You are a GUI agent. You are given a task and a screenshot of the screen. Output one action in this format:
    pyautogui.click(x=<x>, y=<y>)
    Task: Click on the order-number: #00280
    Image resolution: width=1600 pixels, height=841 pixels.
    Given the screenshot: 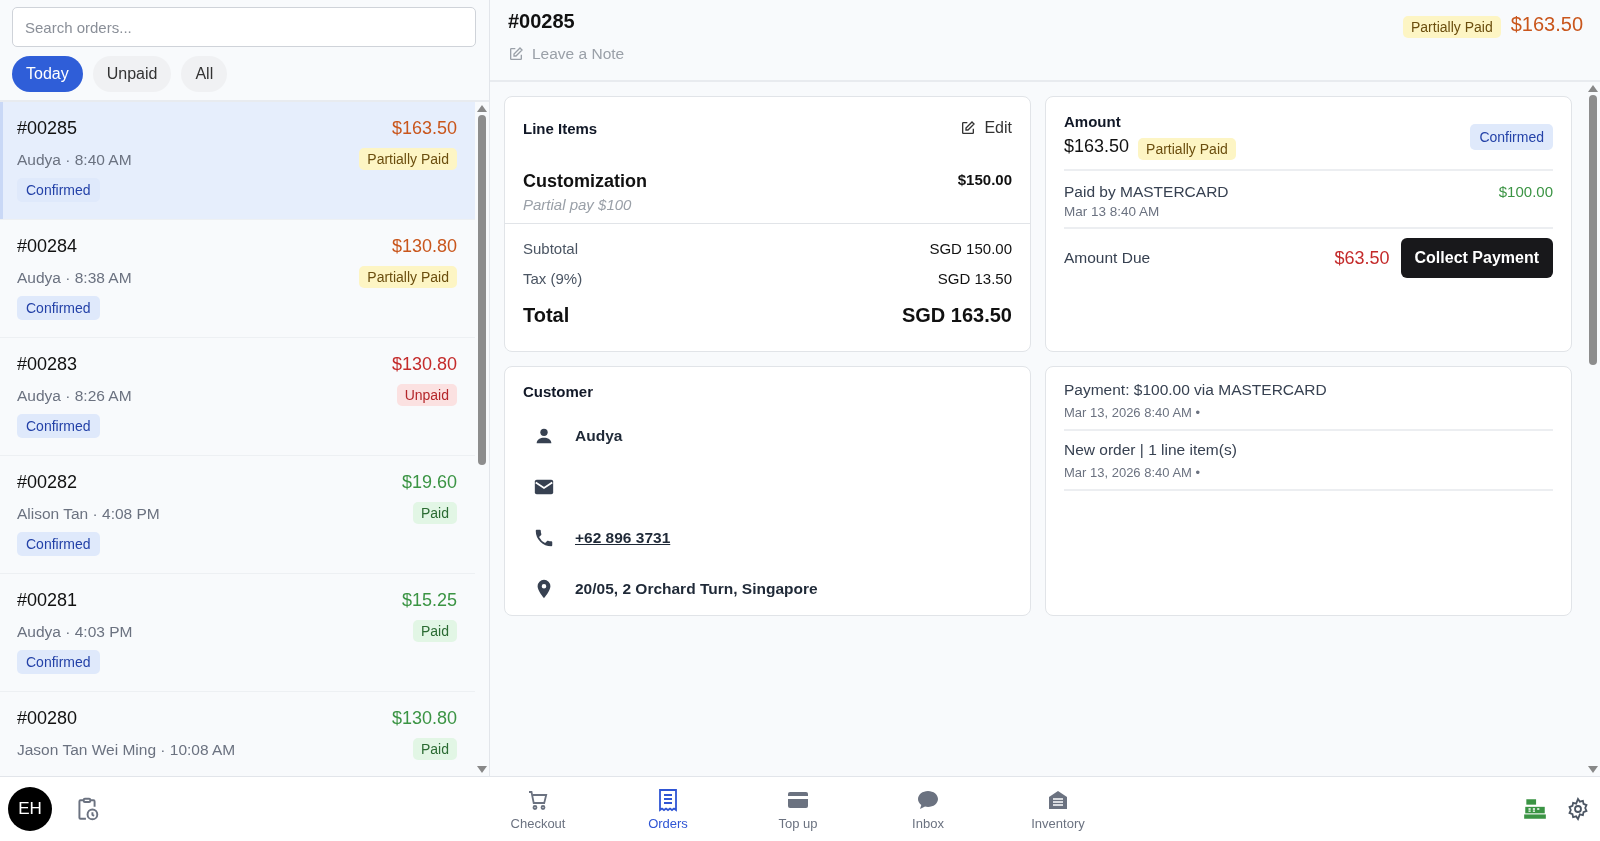 What is the action you would take?
    pyautogui.click(x=48, y=719)
    